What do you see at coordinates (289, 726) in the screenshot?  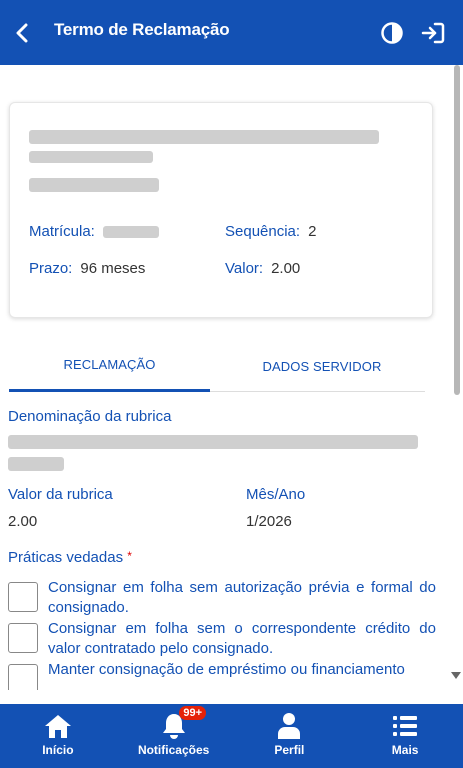 I see `user-icon` at bounding box center [289, 726].